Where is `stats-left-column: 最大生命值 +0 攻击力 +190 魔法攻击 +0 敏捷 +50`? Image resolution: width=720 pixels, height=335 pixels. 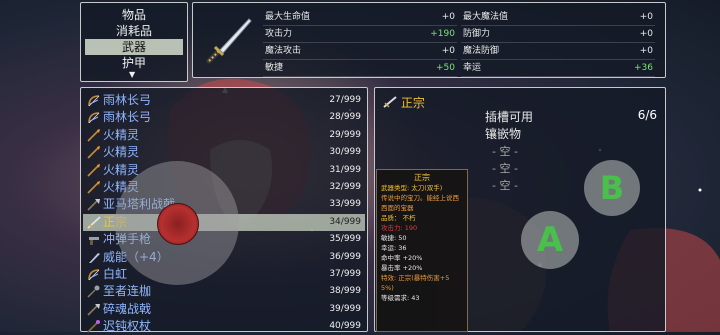 stats-left-column: 最大生命值 +0 攻击力 +190 魔法攻击 +0 敏捷 +50 is located at coordinates (360, 43).